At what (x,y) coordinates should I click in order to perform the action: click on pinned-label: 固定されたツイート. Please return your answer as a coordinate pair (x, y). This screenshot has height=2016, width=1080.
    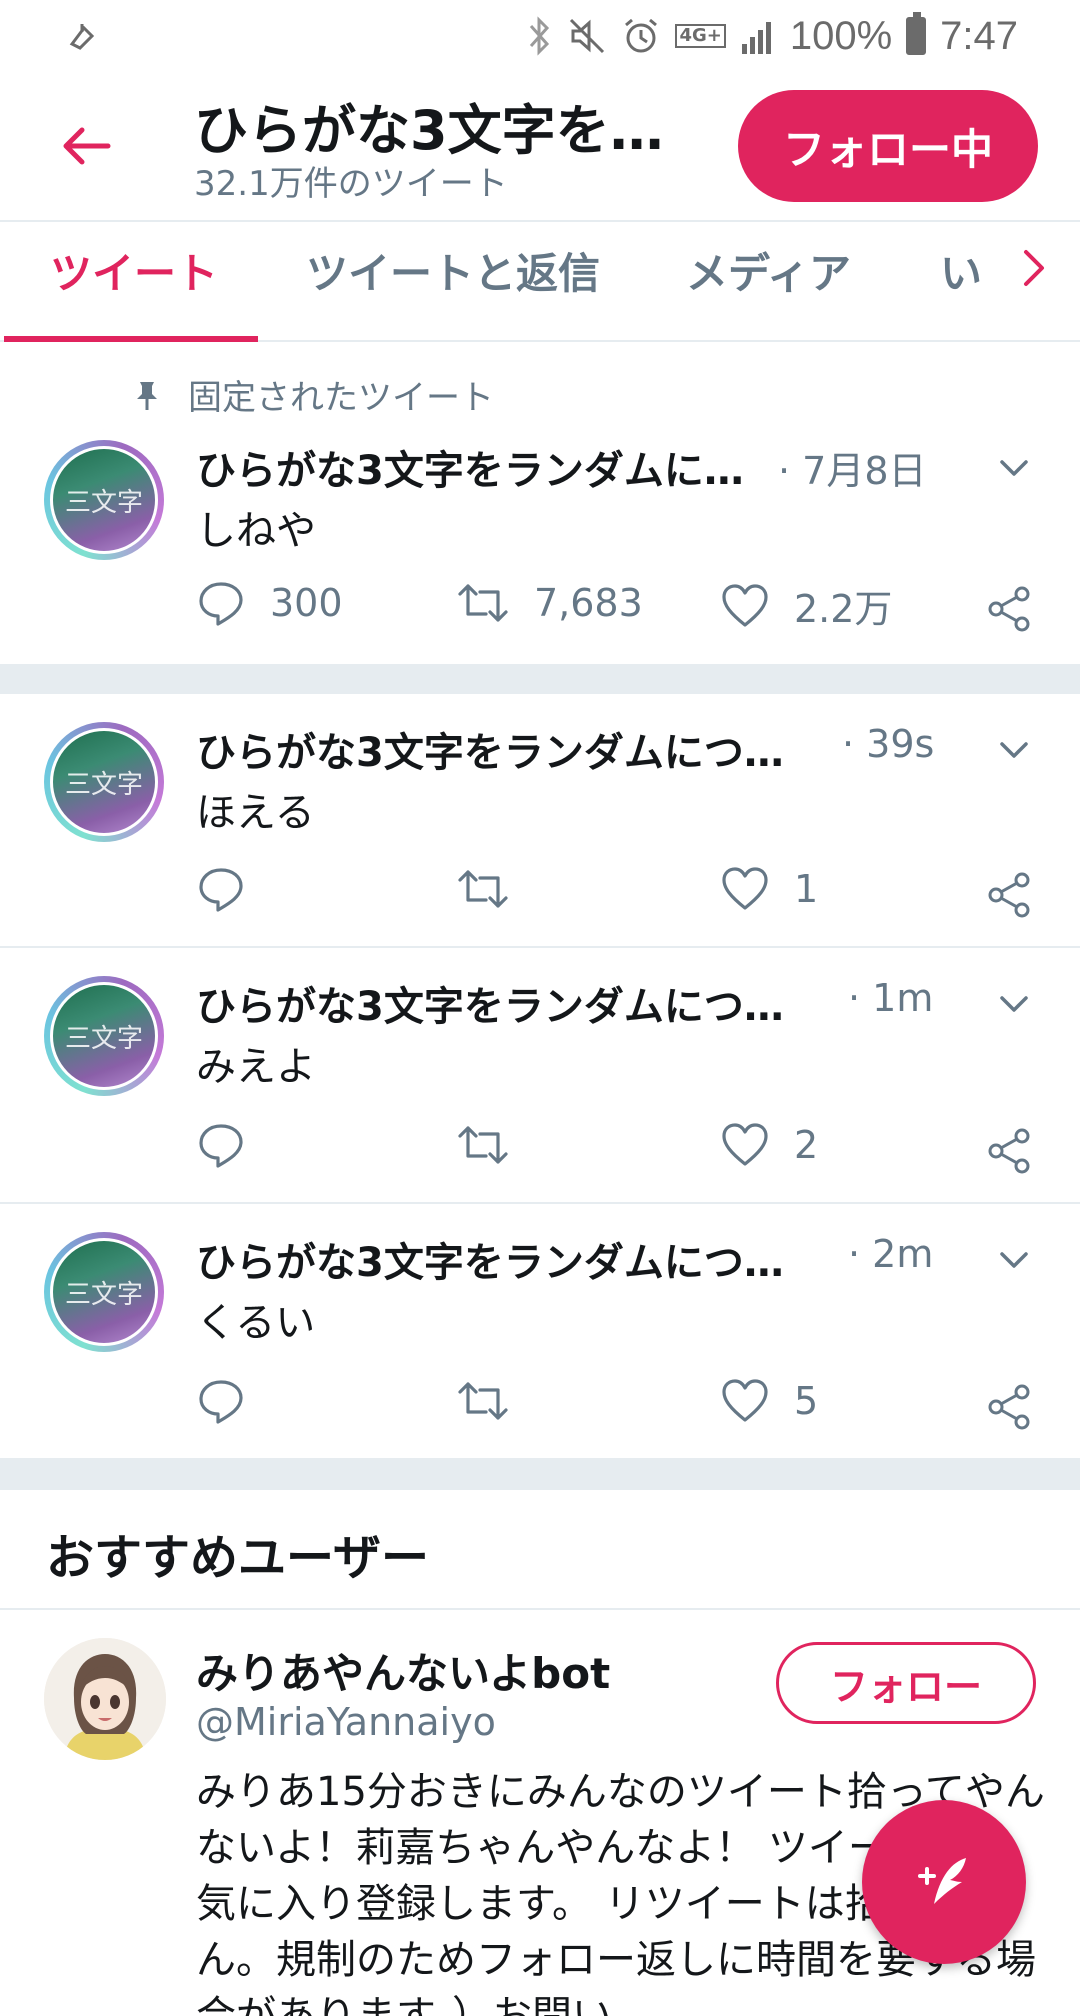
    Looking at the image, I should click on (341, 398).